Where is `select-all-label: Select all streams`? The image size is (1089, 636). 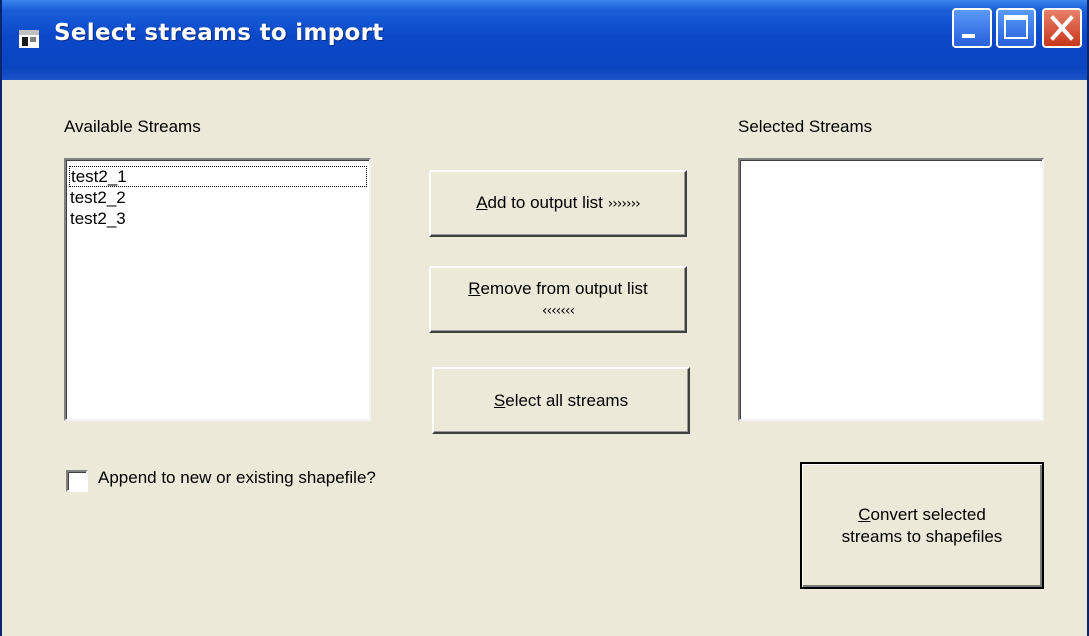 select-all-label: Select all streams is located at coordinates (561, 401).